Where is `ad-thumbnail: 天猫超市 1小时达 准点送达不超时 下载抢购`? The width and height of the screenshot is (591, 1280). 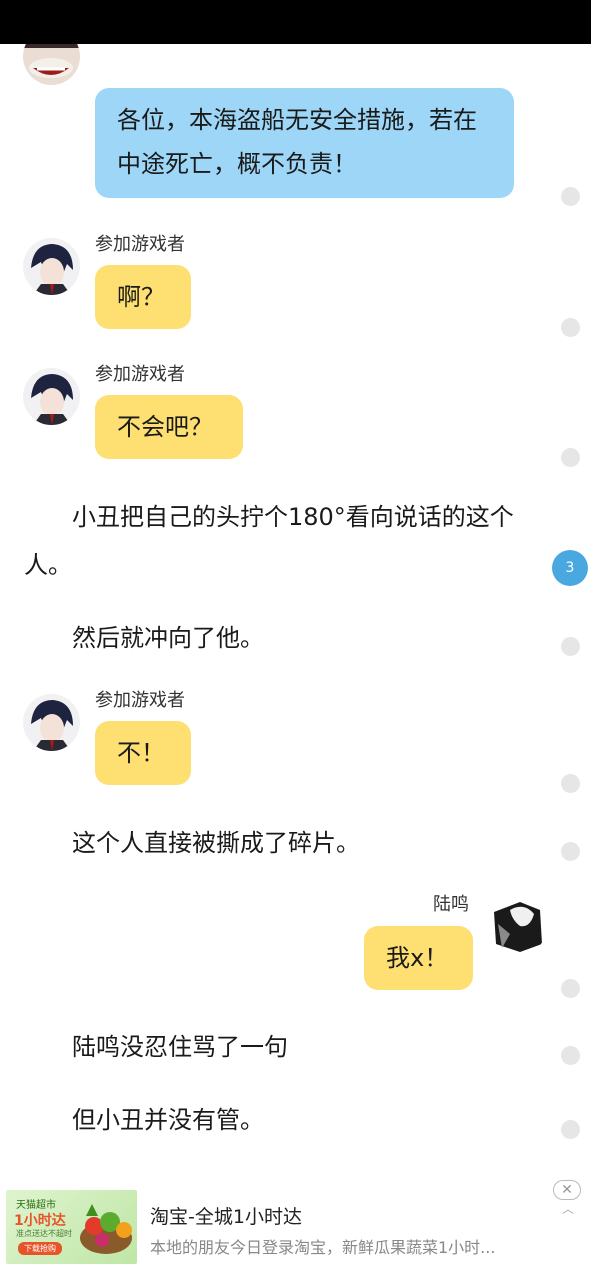
ad-thumbnail: 天猫超市 1小时达 准点送达不超时 下载抢购 is located at coordinates (71, 1227).